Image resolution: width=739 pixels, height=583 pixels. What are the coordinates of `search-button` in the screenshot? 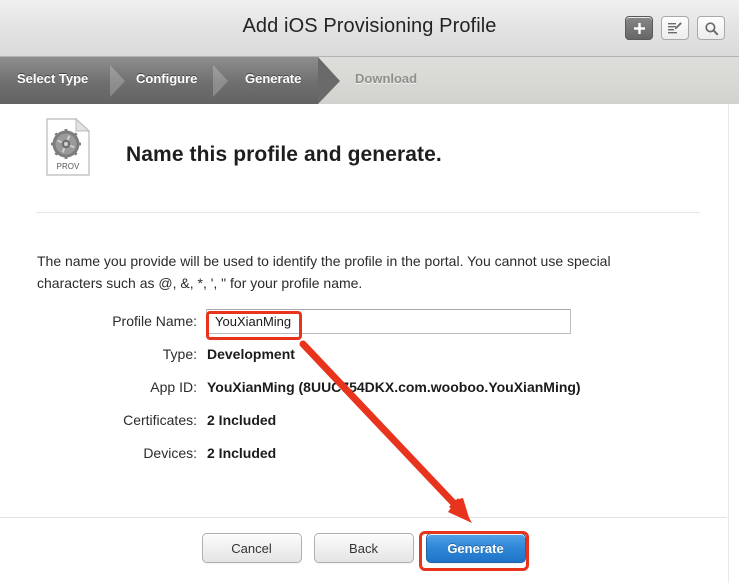 It's located at (711, 28).